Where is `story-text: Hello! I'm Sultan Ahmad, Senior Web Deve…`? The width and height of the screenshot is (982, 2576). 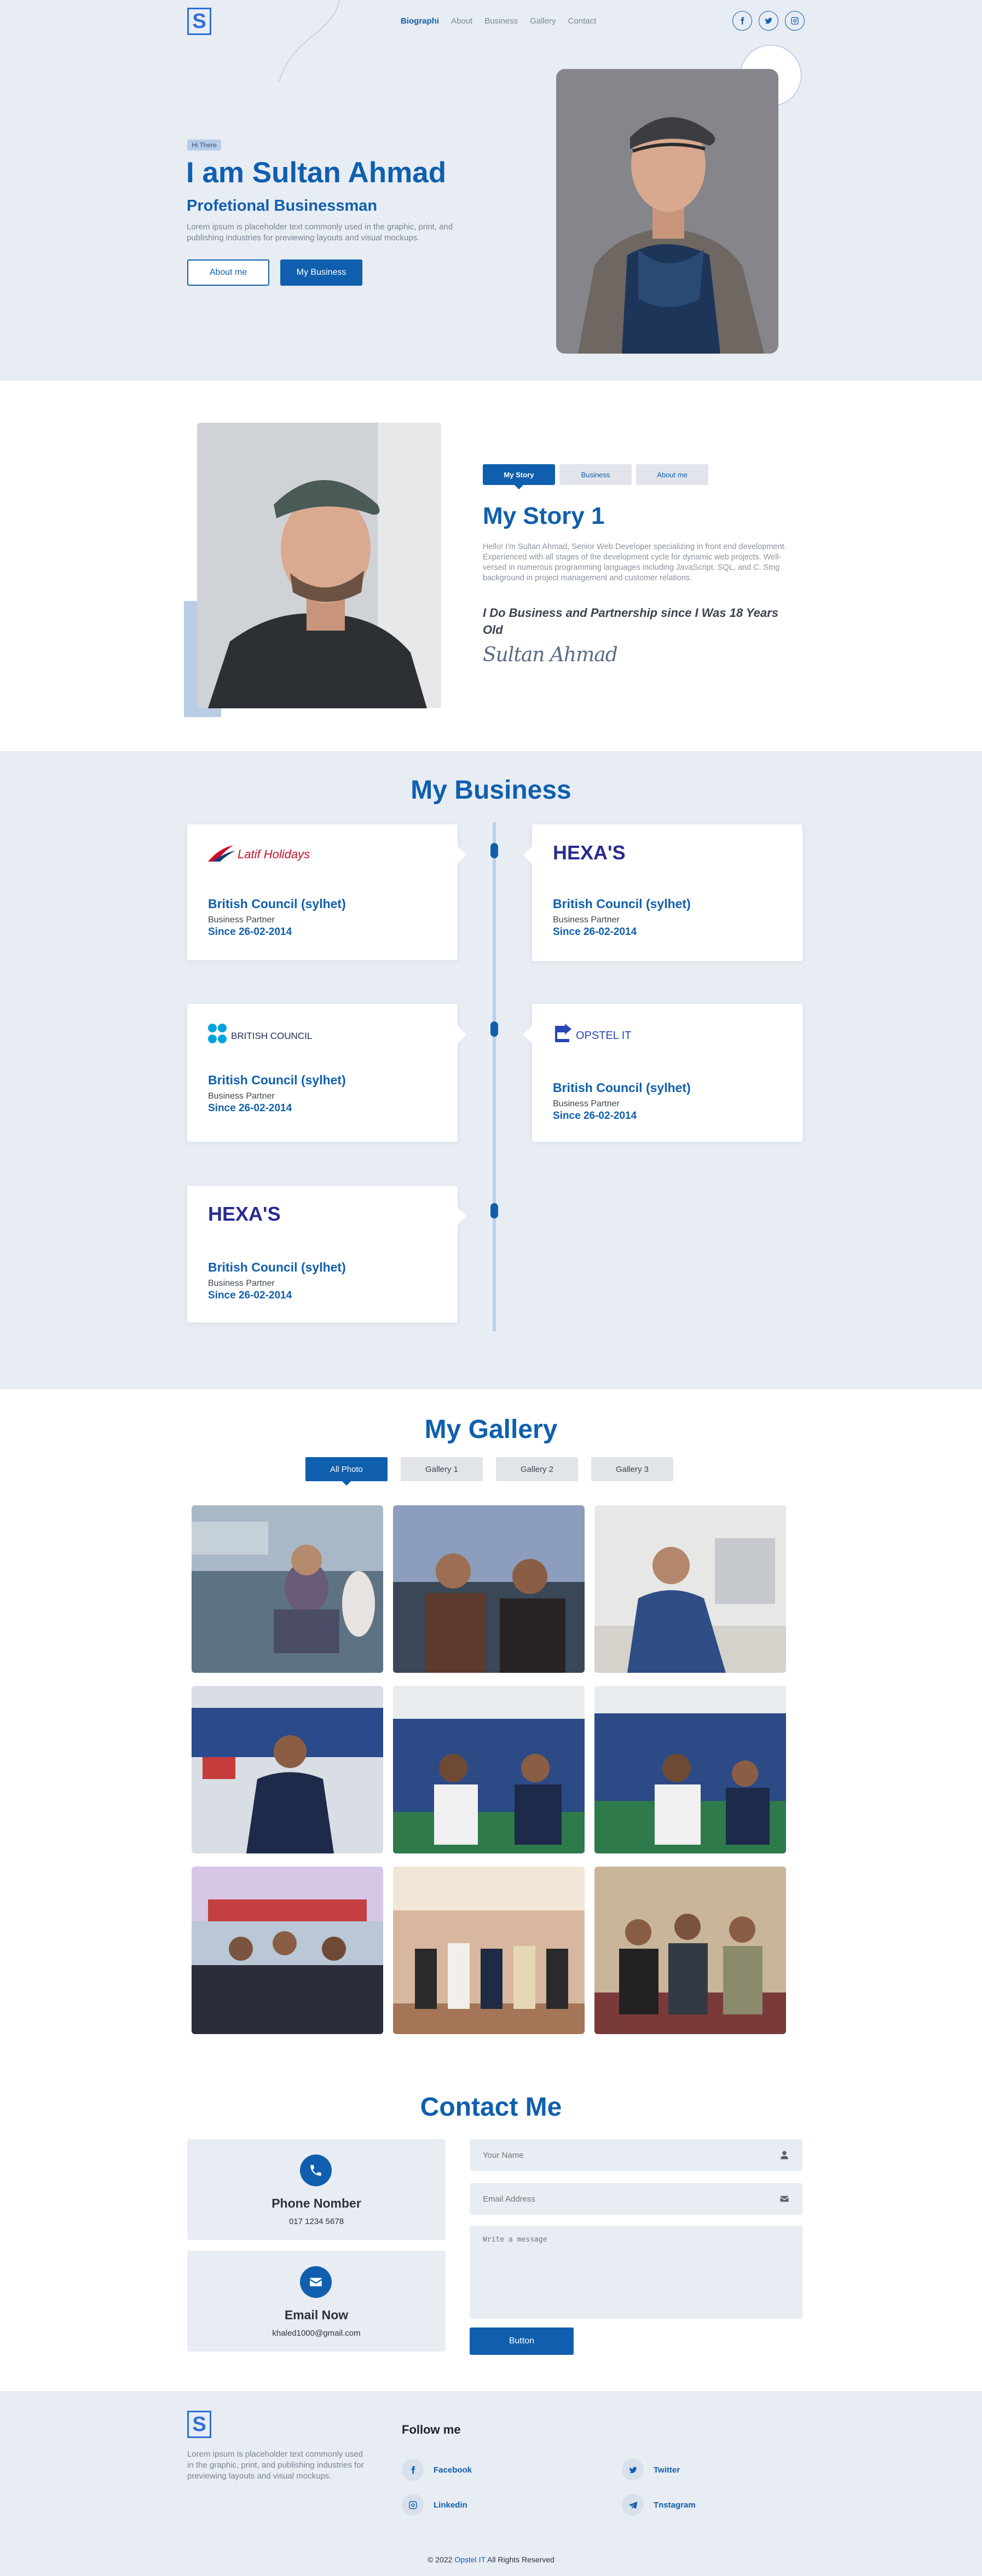 story-text: Hello! I'm Sultan Ahmad, Senior Web Deve… is located at coordinates (635, 562).